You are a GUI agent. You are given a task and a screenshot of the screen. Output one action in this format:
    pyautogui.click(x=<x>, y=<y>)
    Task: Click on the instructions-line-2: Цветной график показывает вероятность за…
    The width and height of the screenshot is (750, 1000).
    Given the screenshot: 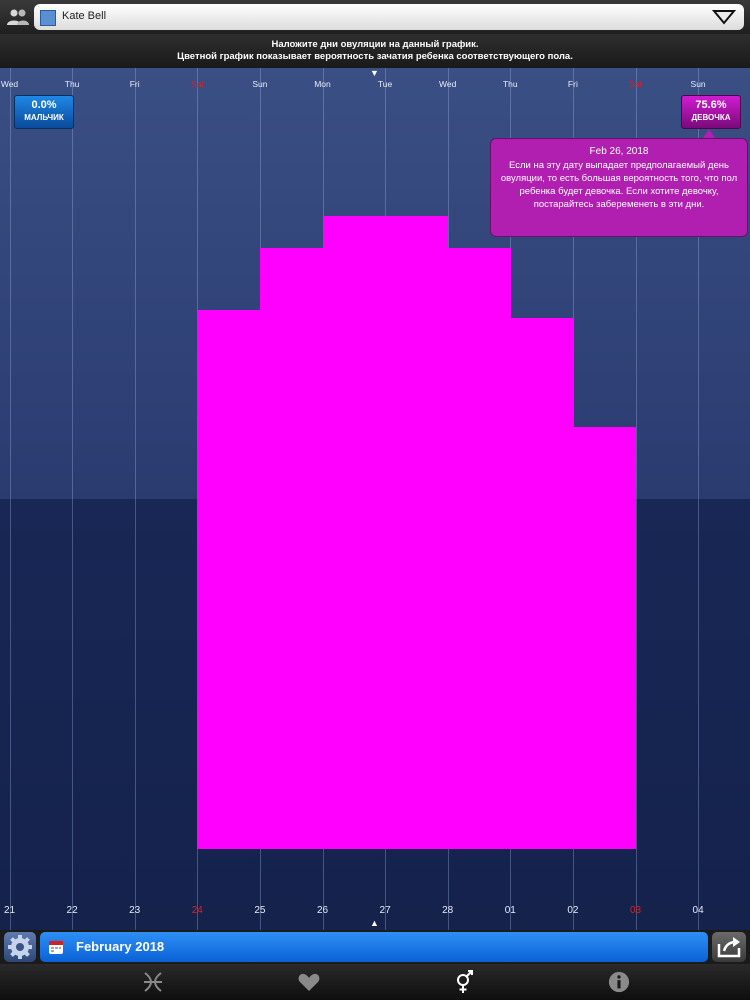 What is the action you would take?
    pyautogui.click(x=375, y=56)
    